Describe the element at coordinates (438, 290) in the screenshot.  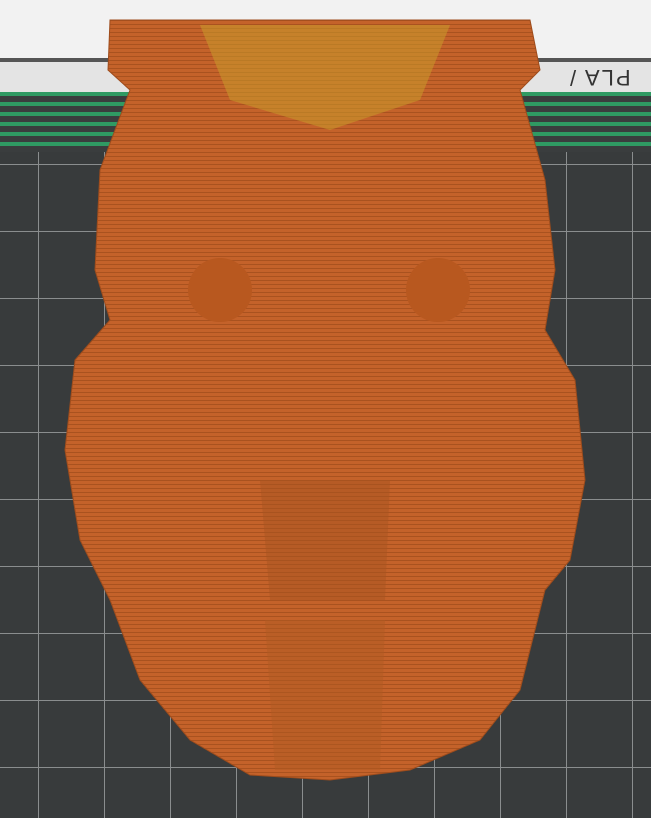
I see `right-eye` at that location.